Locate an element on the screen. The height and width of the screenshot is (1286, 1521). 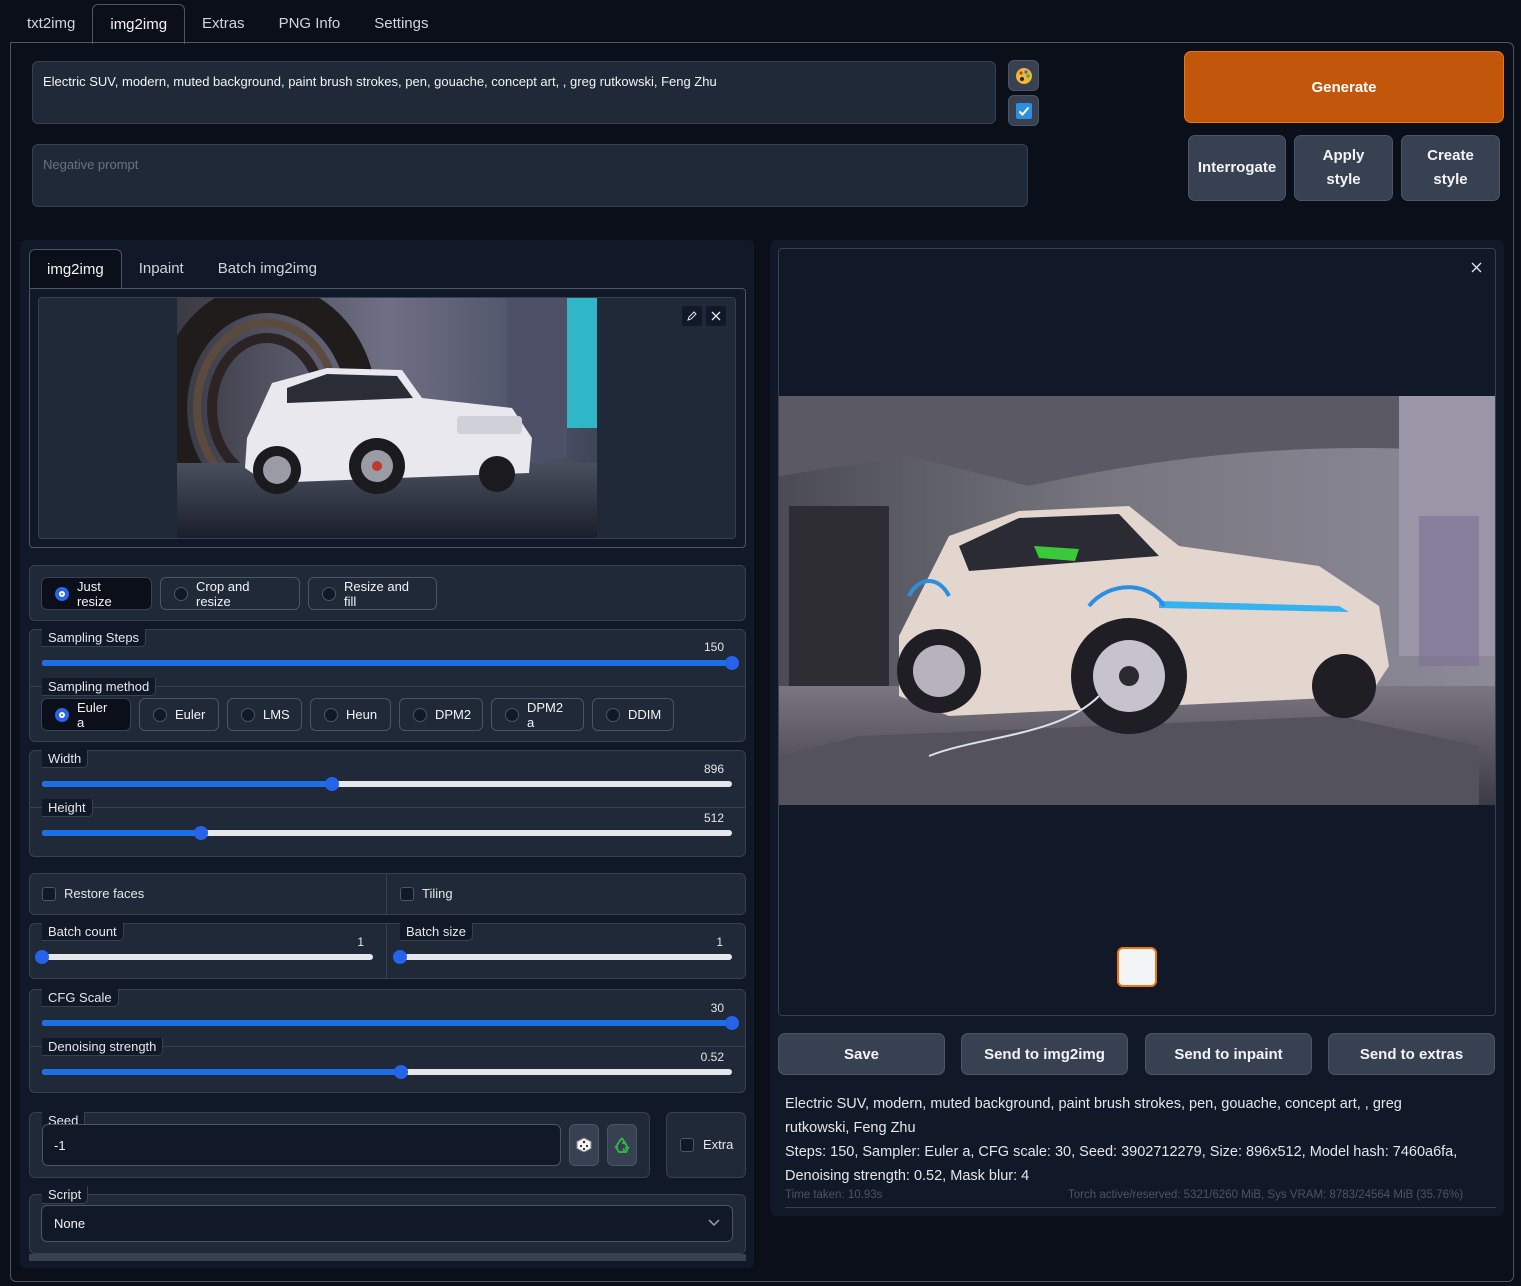
script-dropdown: None is located at coordinates (387, 1223).